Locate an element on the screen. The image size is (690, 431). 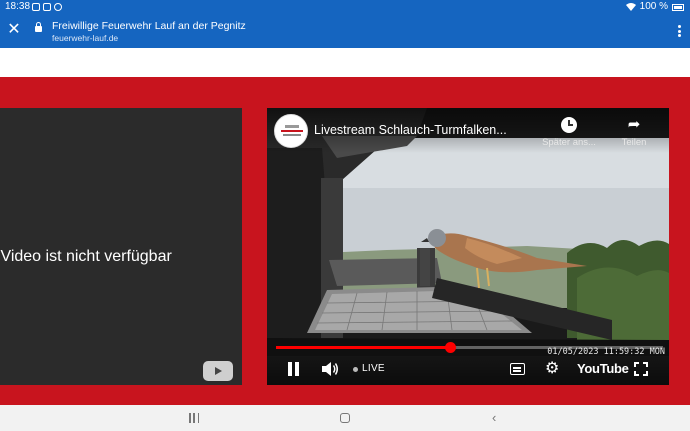
home-icon is located at coordinates (345, 418).